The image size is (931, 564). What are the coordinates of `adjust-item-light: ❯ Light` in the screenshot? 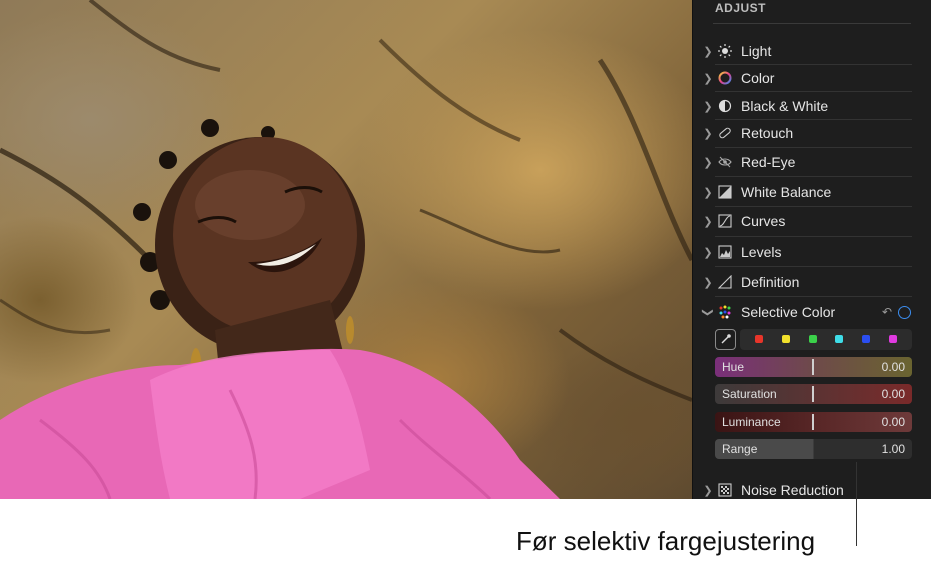 It's located at (806, 51).